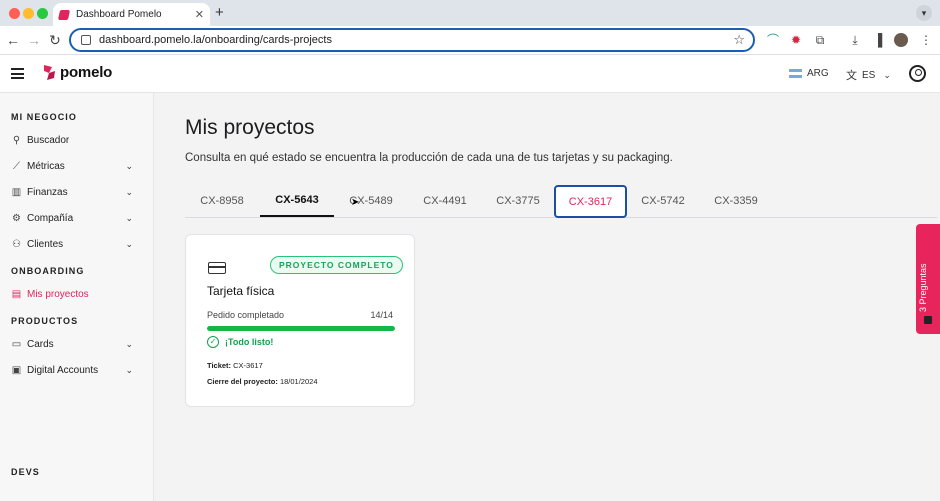  What do you see at coordinates (16, 344) in the screenshot?
I see `card-icon: ▭` at bounding box center [16, 344].